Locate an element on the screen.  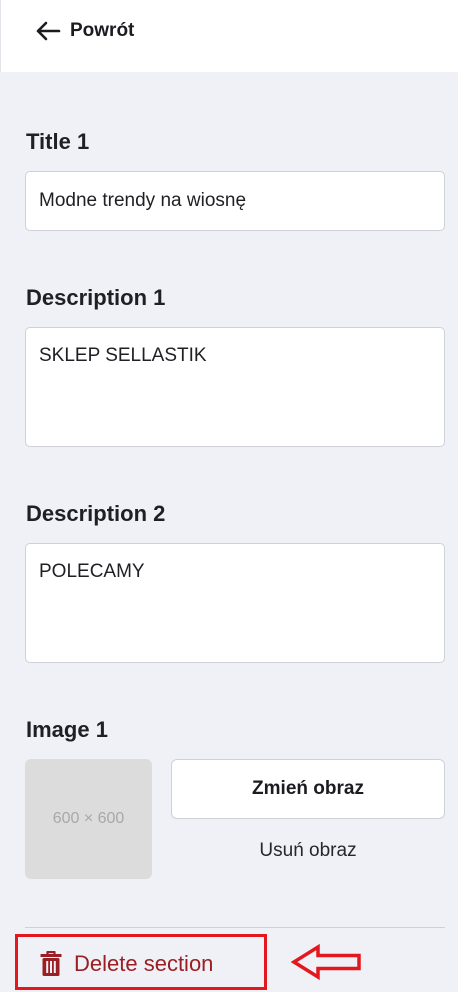
description1-textarea: SKLEP SELLASTIK is located at coordinates (235, 387).